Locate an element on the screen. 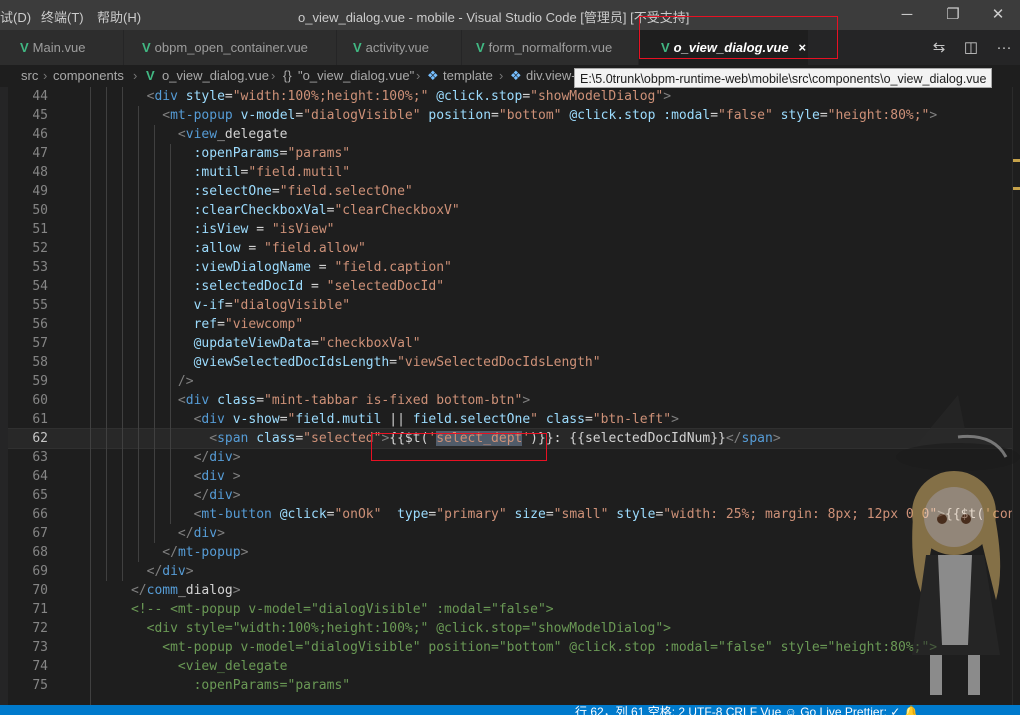 This screenshot has height=715, width=1020. braces-icon: {} is located at coordinates (287, 75).